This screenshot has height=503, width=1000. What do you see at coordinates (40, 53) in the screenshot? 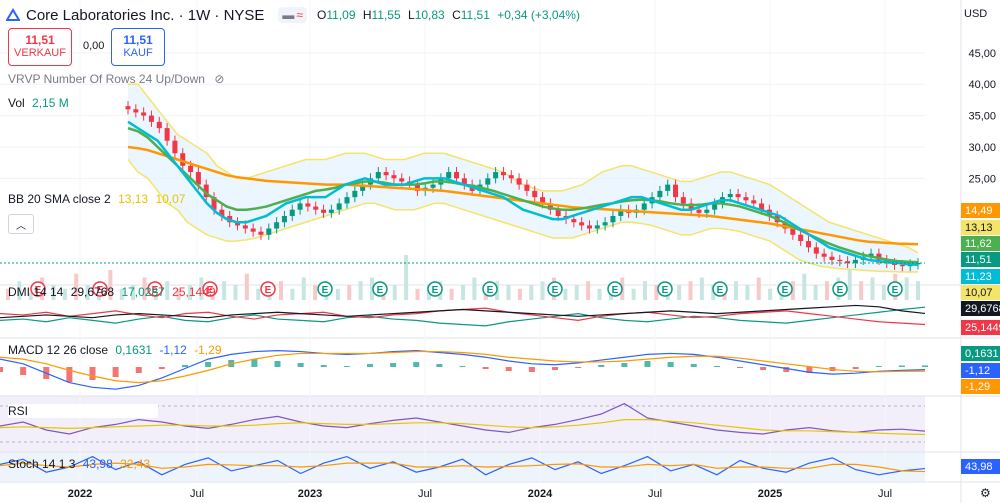
I see `sell-label: VERKAUF` at bounding box center [40, 53].